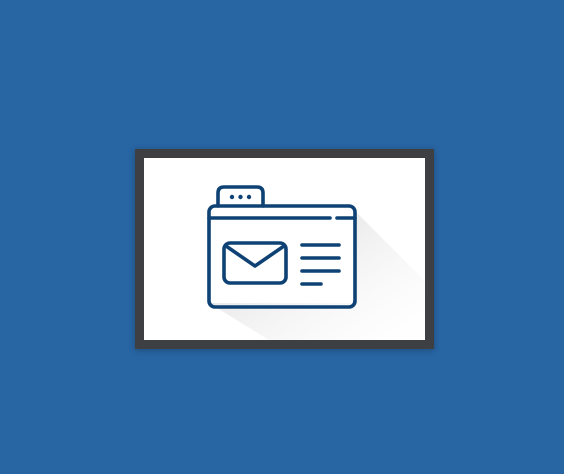  Describe the element at coordinates (317, 275) in the screenshot. I see `long-shadow` at that location.